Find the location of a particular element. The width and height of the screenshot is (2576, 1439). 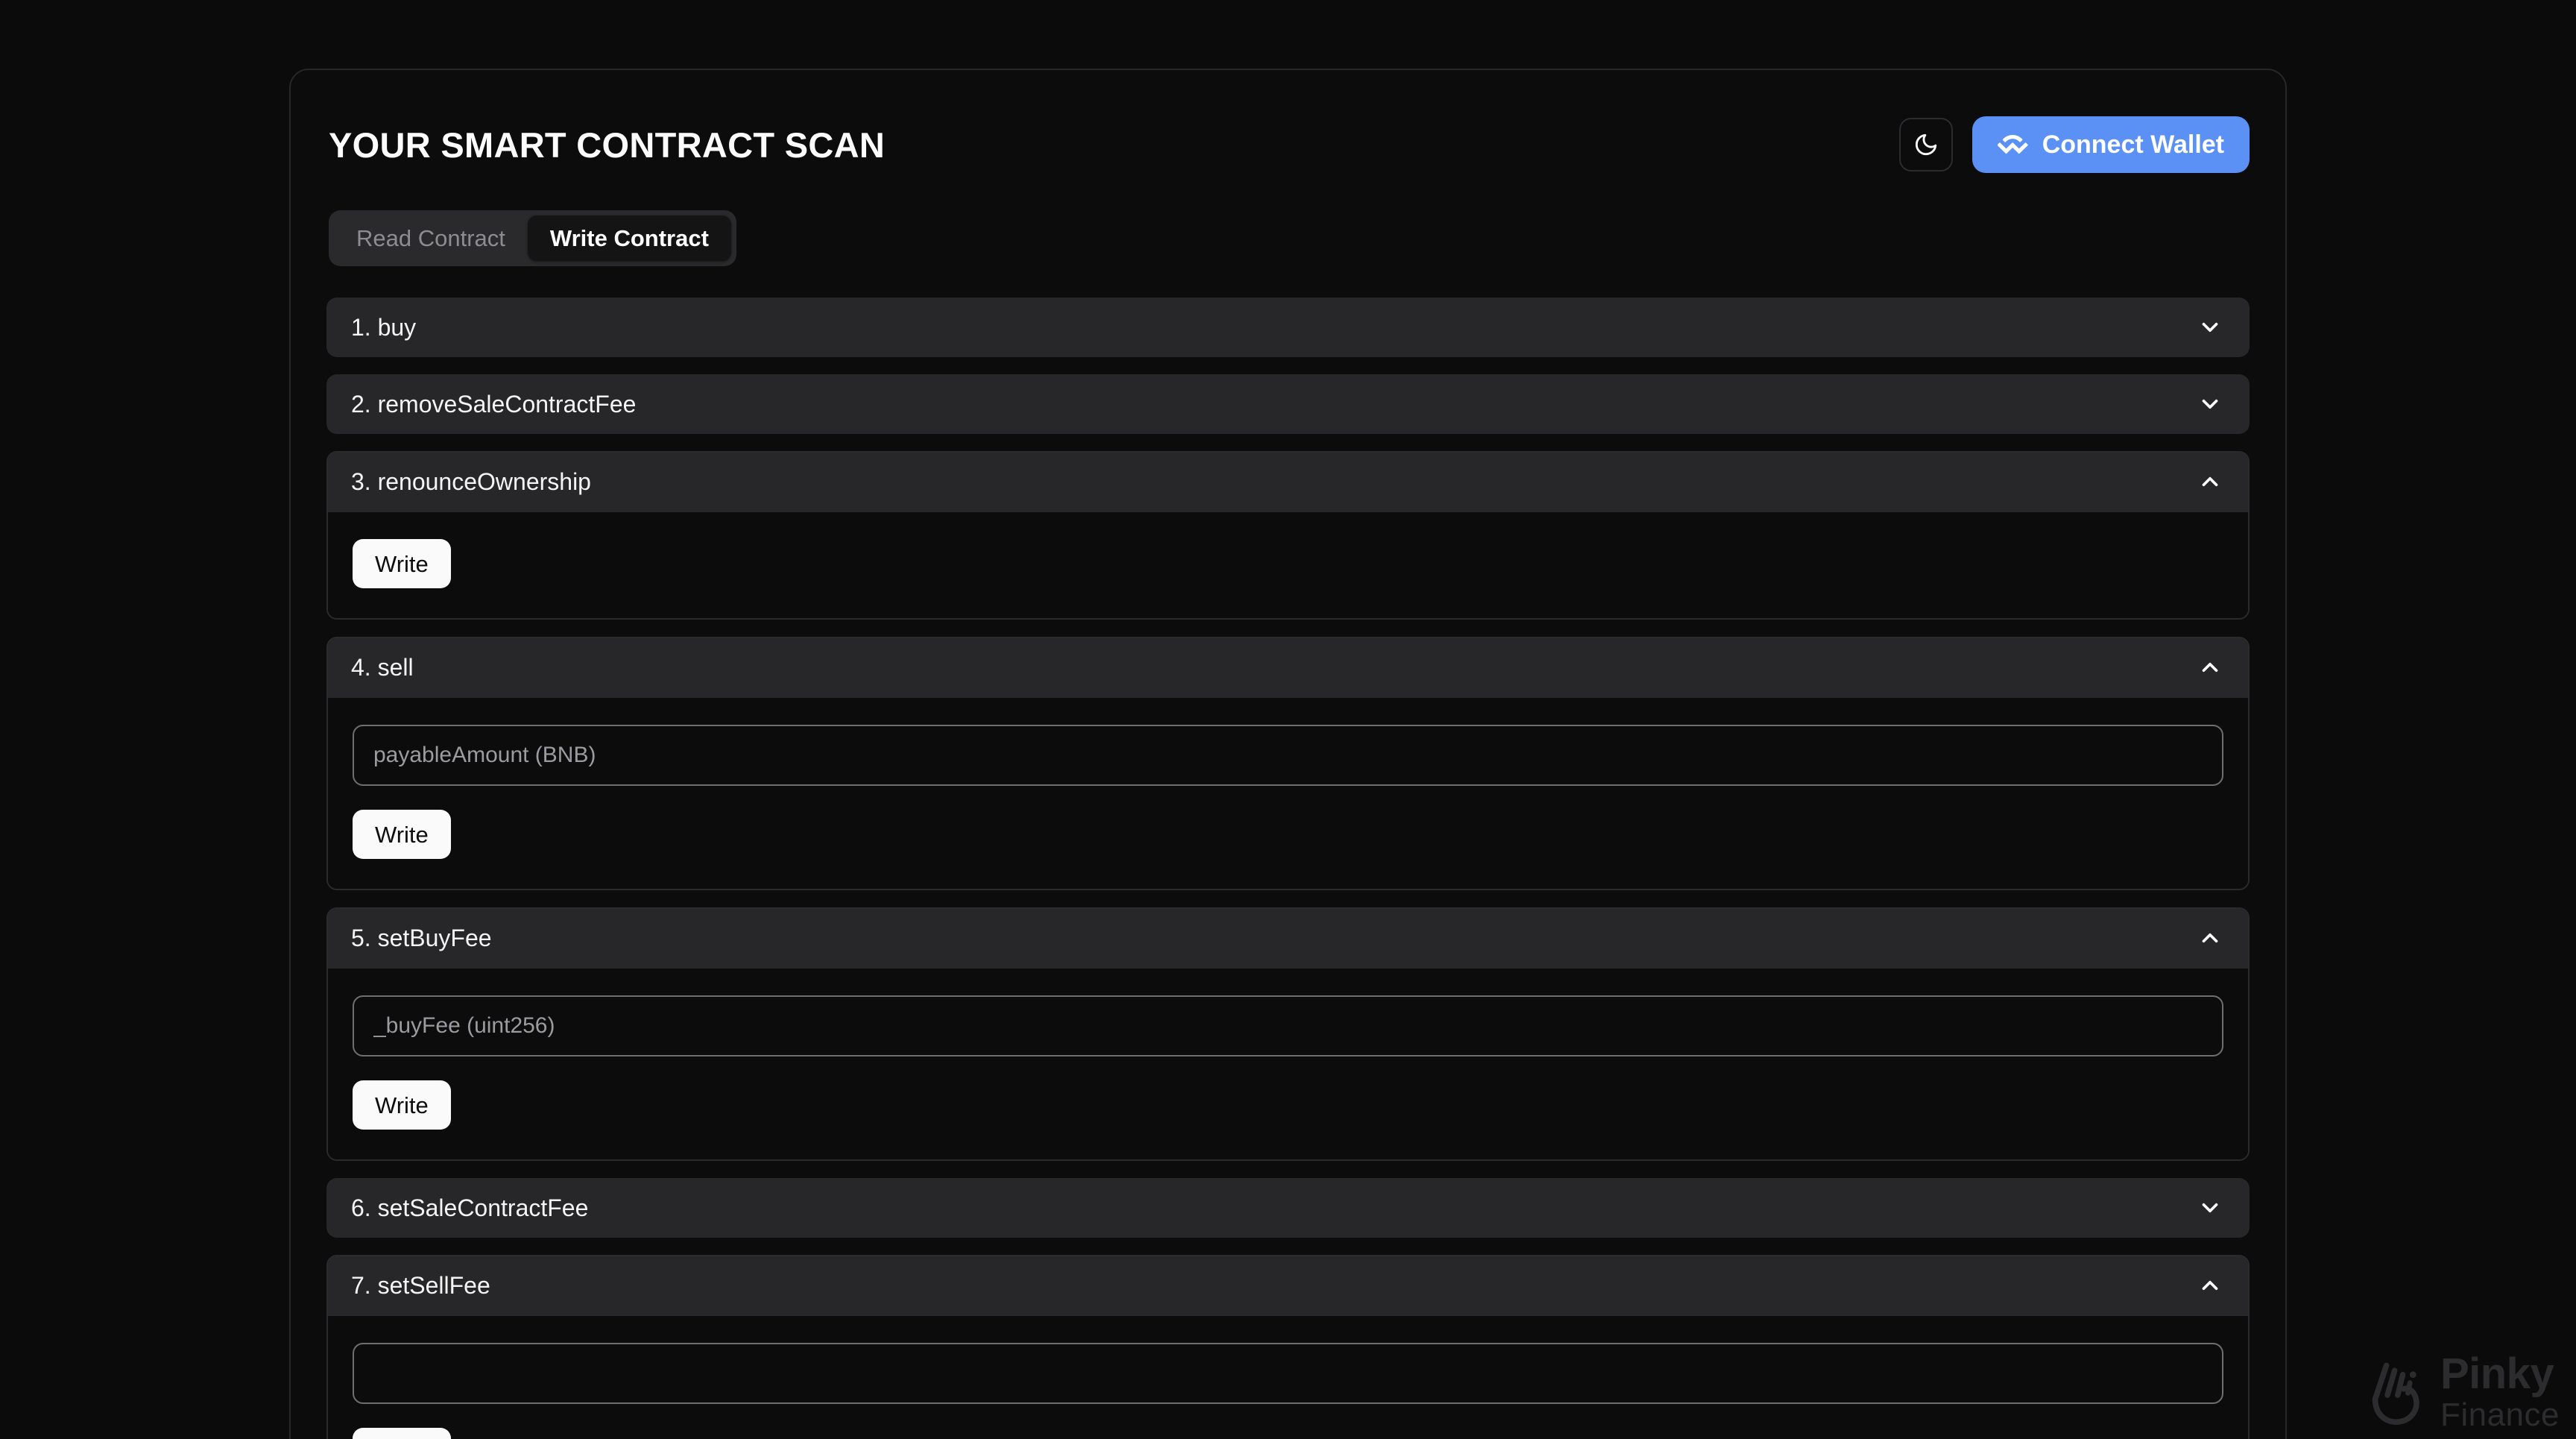

function-accordion: 5. setBuyFee Write is located at coordinates (1288, 1034).